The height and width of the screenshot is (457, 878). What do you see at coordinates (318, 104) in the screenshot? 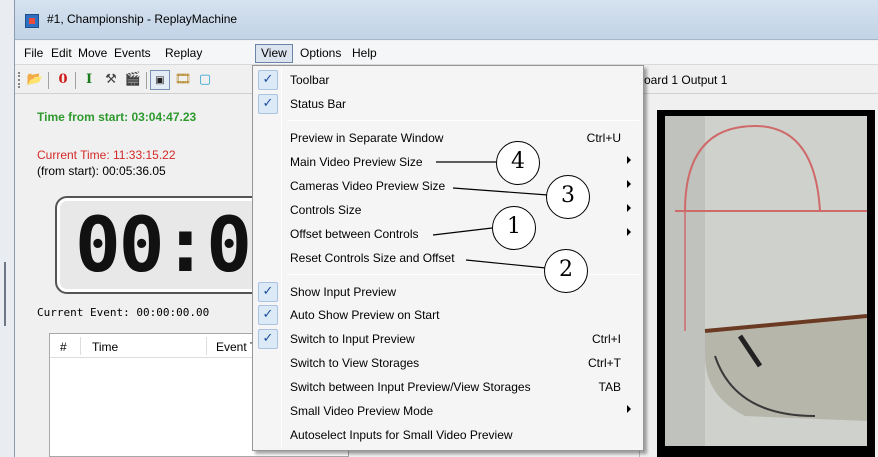
I see `menu-item-label: Status Bar` at bounding box center [318, 104].